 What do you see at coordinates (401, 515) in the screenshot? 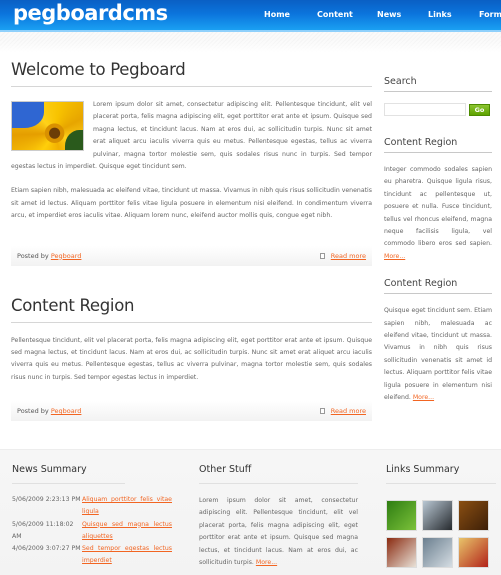
I see `leaf-thumbnail` at bounding box center [401, 515].